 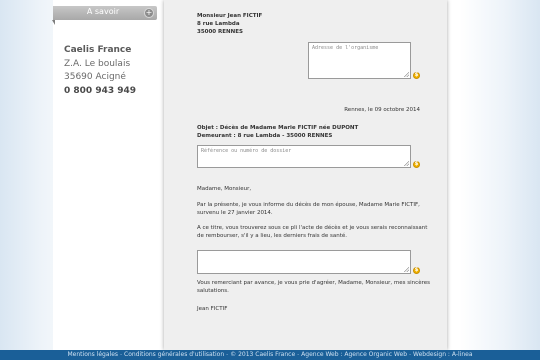 I want to click on company-address-line2: 35690 Acigné, so click(x=95, y=77).